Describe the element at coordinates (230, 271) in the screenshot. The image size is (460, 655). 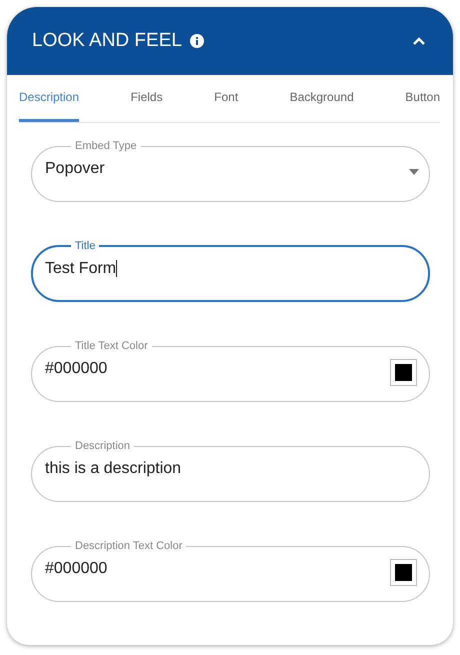
I see `input-field: Title Test Form` at that location.